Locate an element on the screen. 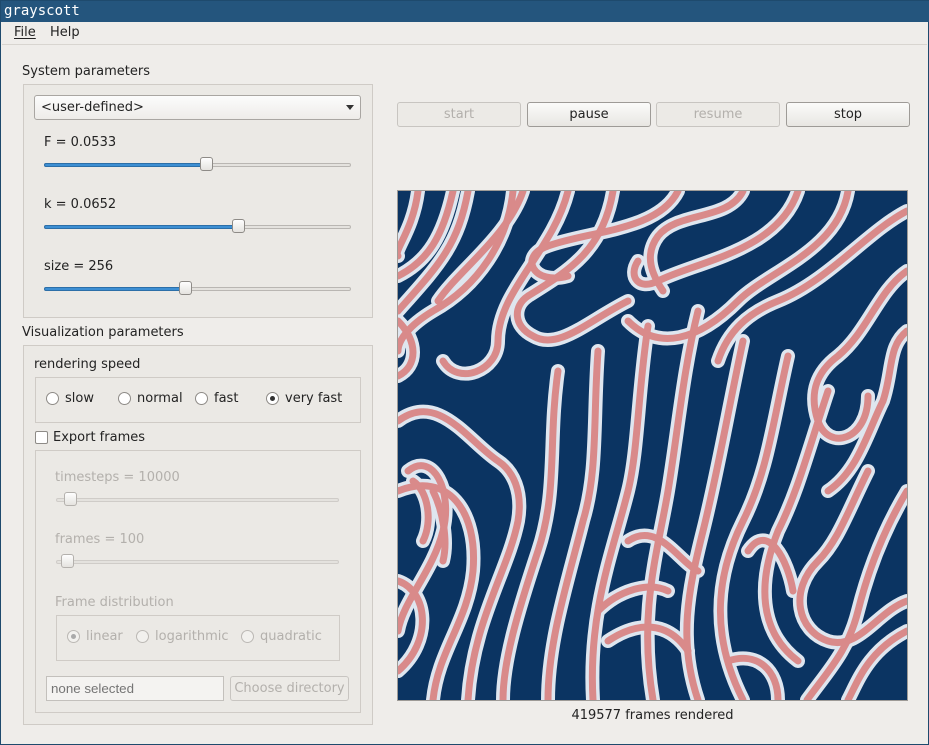  timesteps-slider-handle is located at coordinates (70, 499).